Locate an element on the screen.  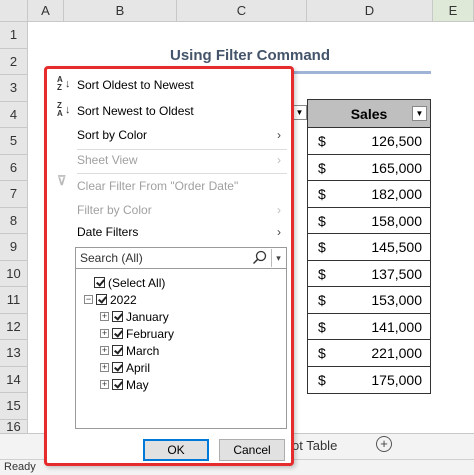
sales-value: 182,000 is located at coordinates (396, 194).